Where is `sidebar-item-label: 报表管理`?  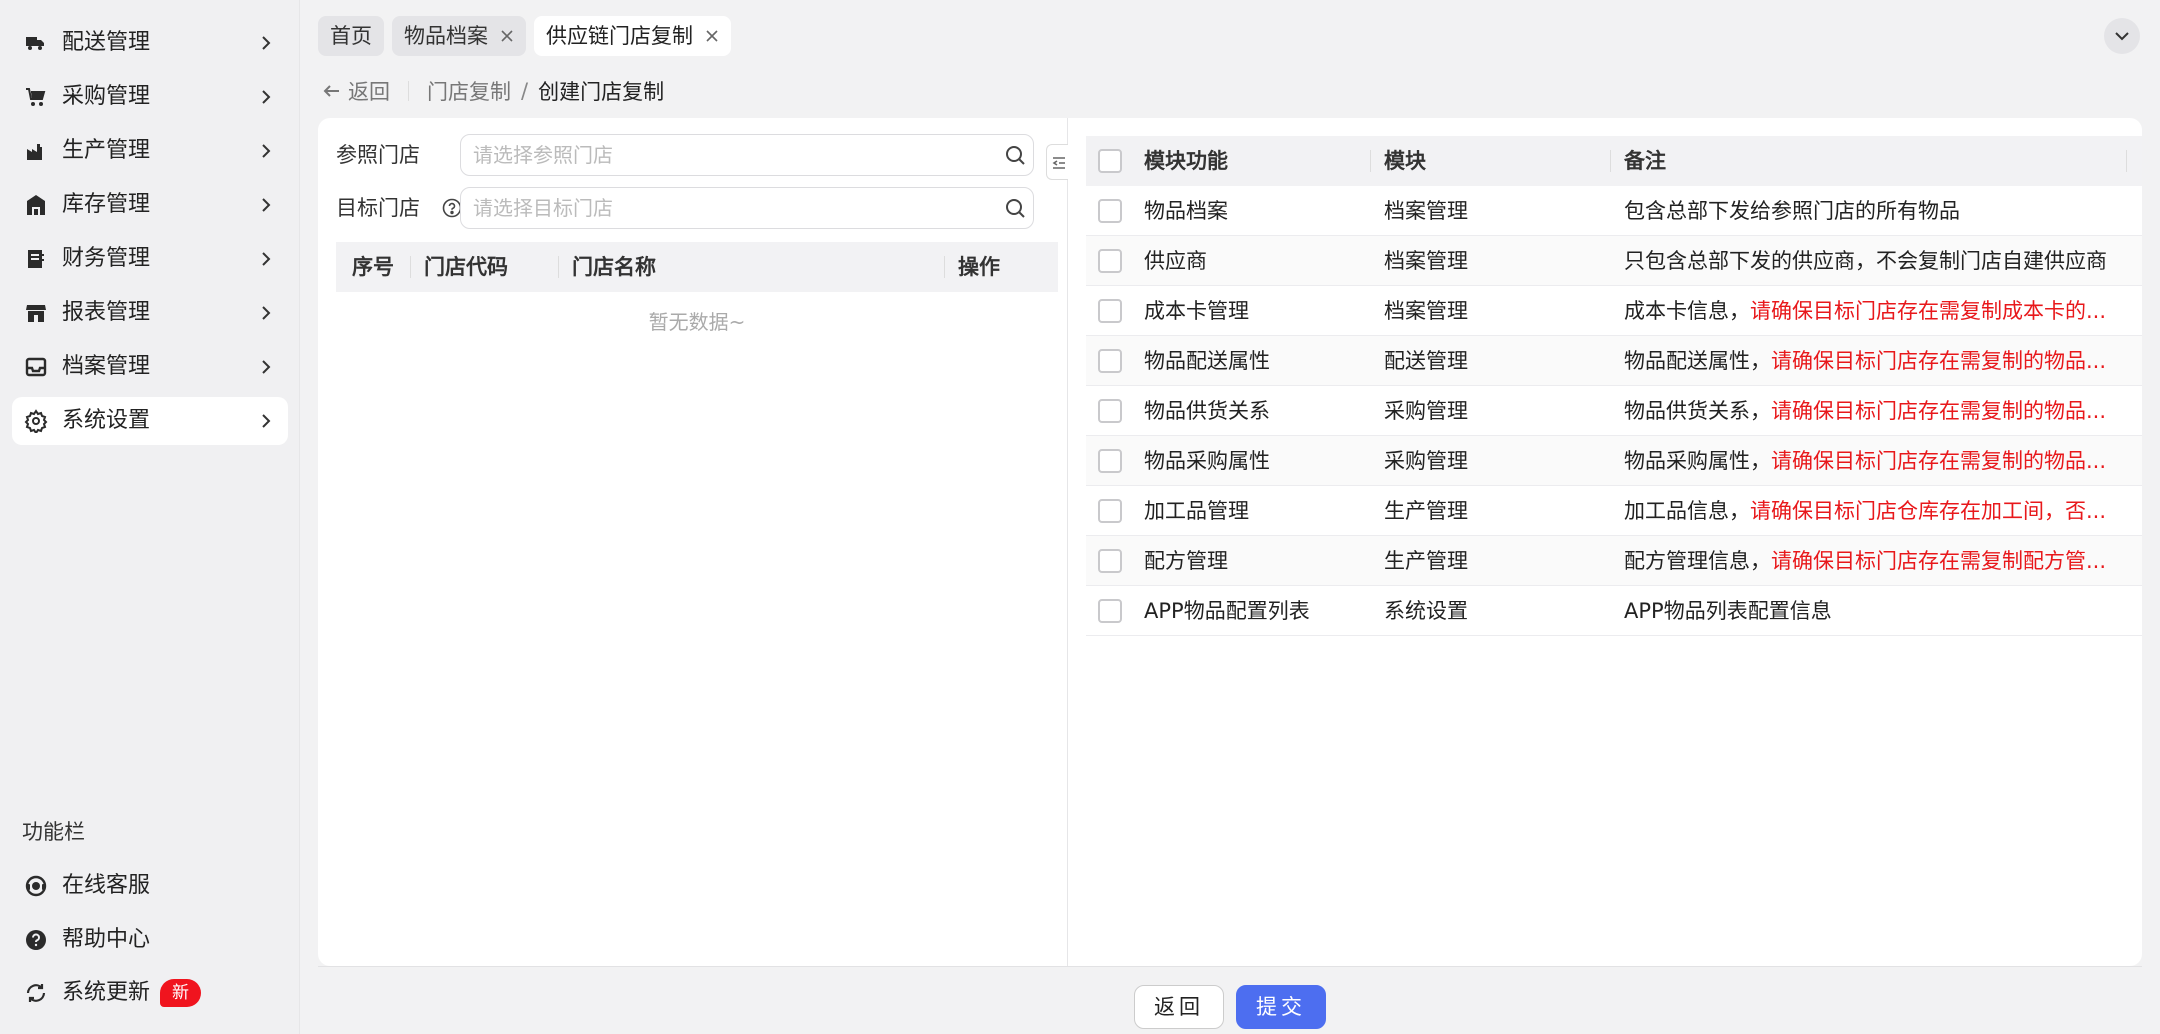 sidebar-item-label: 报表管理 is located at coordinates (106, 312).